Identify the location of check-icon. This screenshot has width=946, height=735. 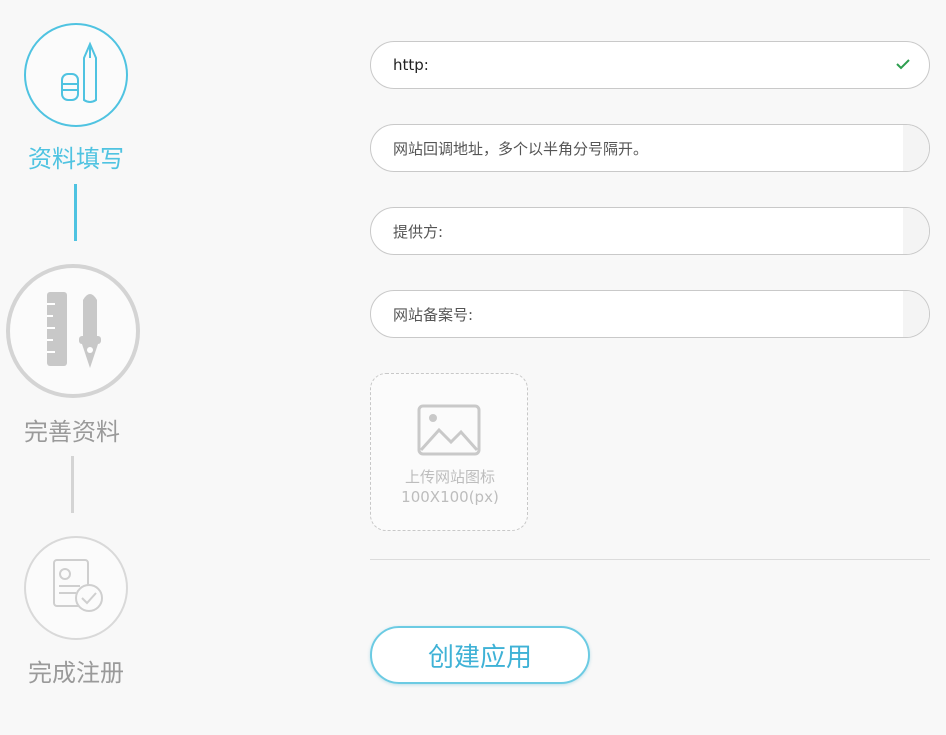
(903, 64).